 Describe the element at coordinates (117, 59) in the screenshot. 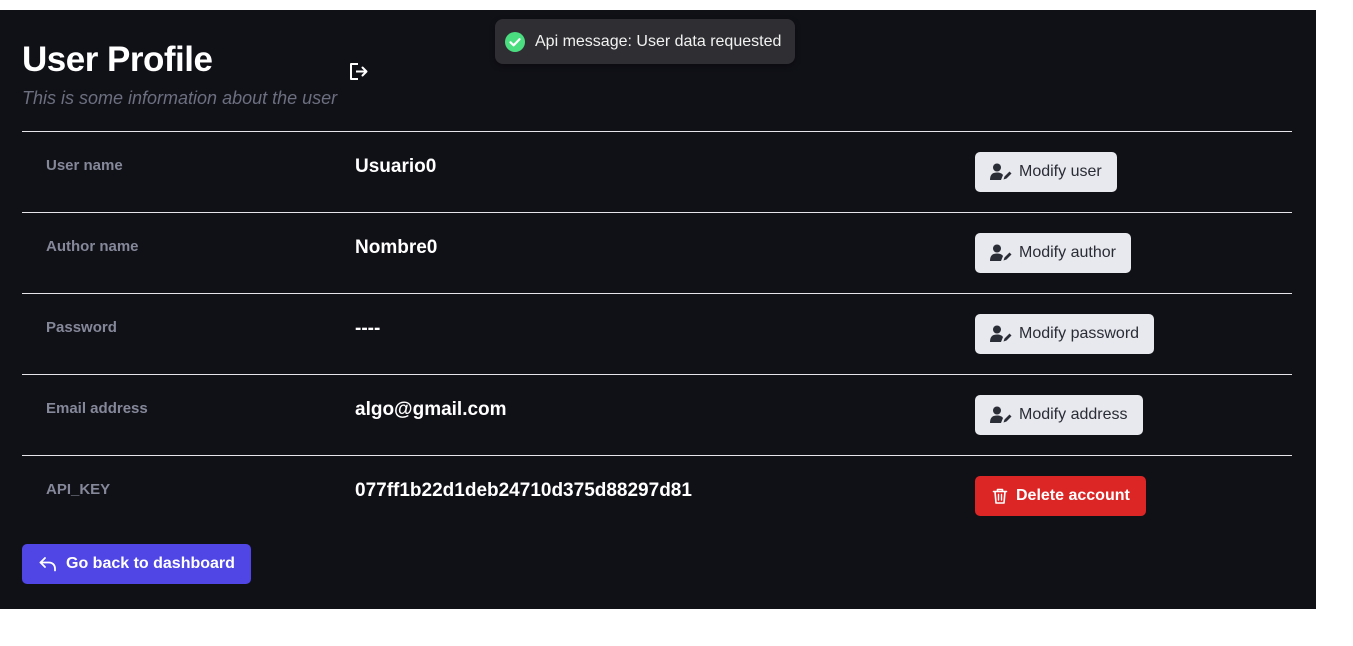

I see `page-title: User Profile` at that location.